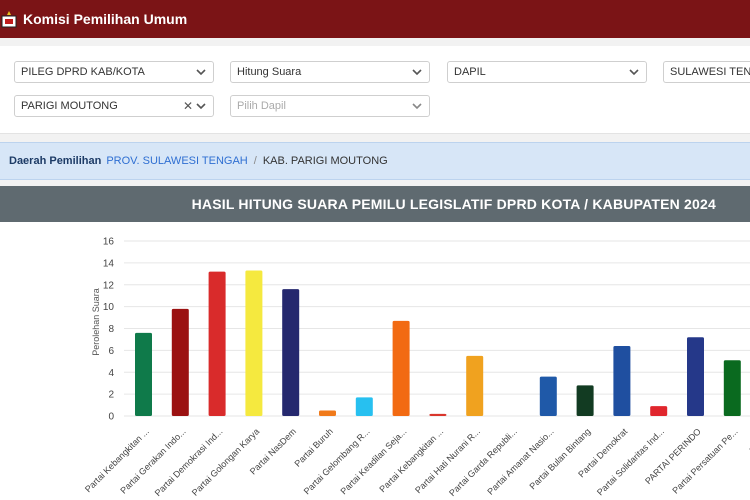 The width and height of the screenshot is (750, 500). What do you see at coordinates (225, 461) in the screenshot?
I see `x-tick-label: Partai Golongan Karya` at bounding box center [225, 461].